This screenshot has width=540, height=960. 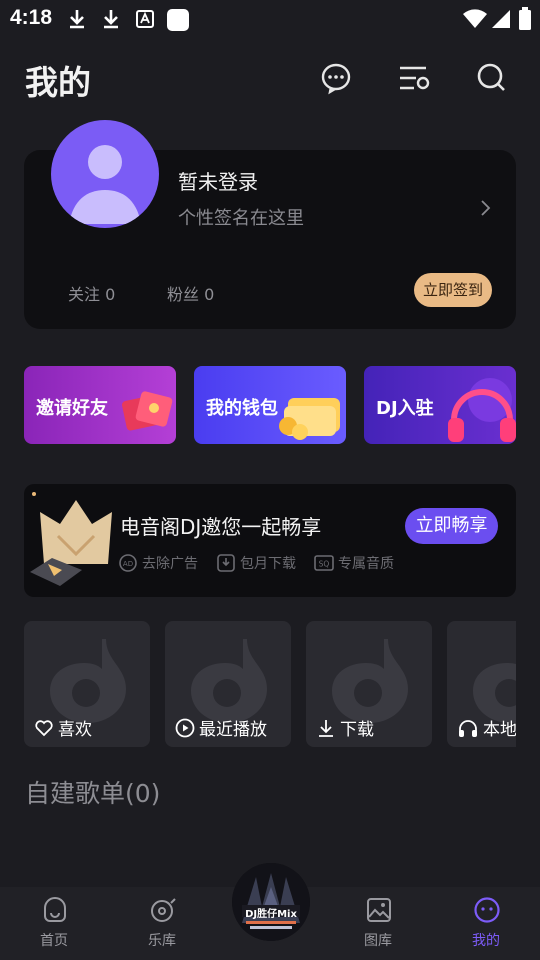 What do you see at coordinates (268, 564) in the screenshot?
I see `vip-benefit-label: 包月下载` at bounding box center [268, 564].